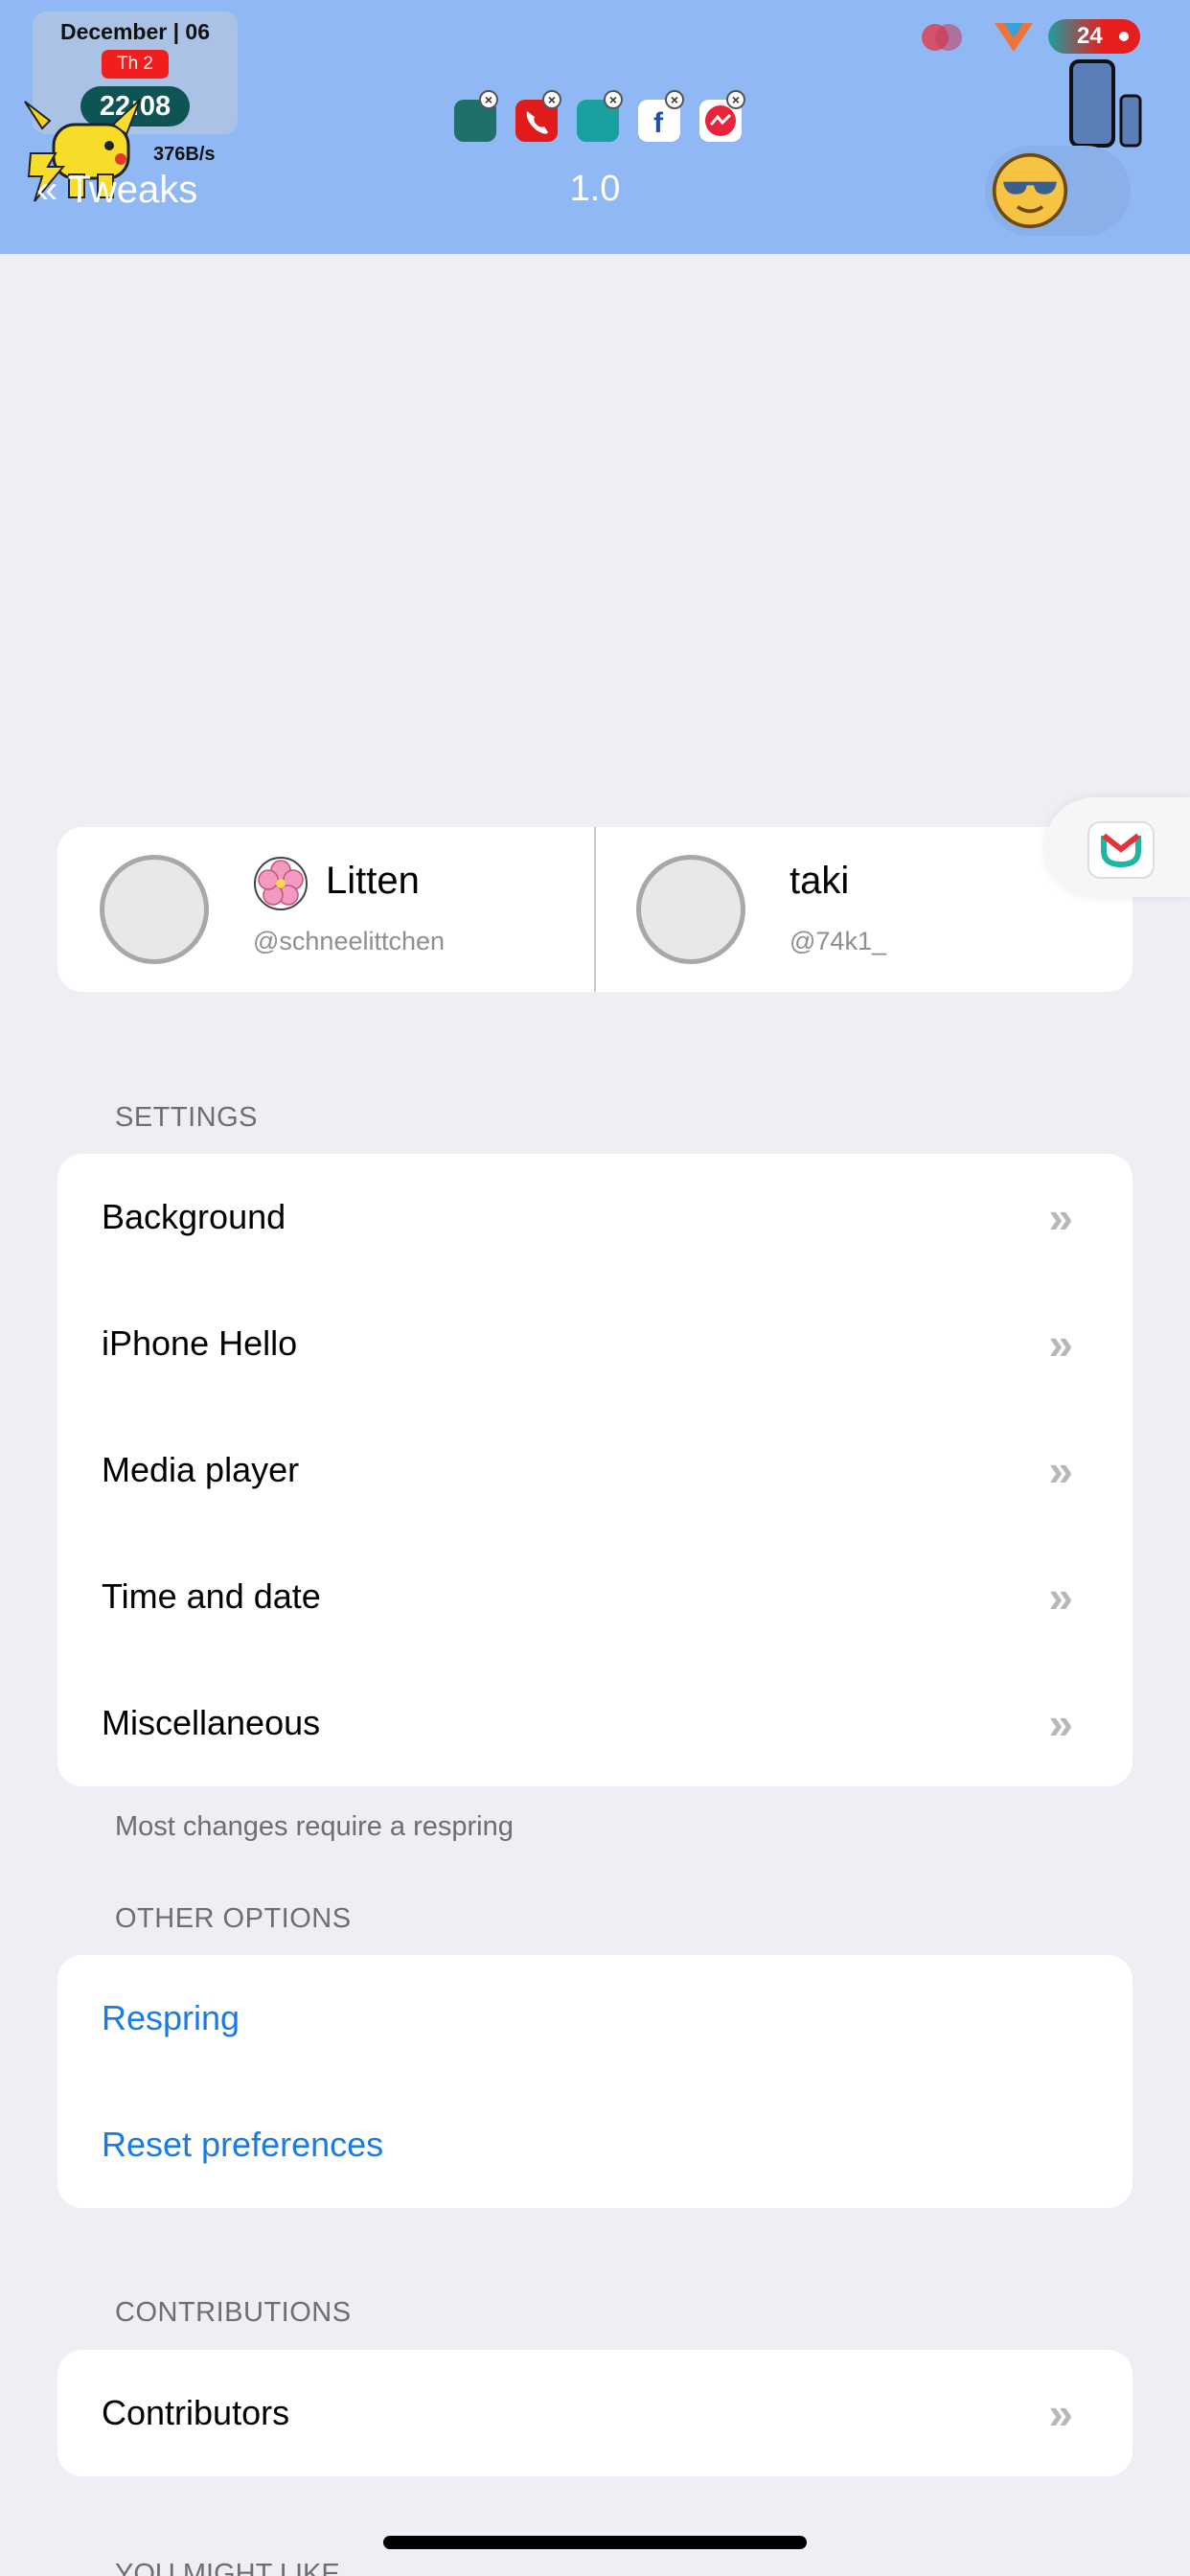 This screenshot has height=2576, width=1190. What do you see at coordinates (595, 2019) in the screenshot?
I see `respring-button: Respring` at bounding box center [595, 2019].